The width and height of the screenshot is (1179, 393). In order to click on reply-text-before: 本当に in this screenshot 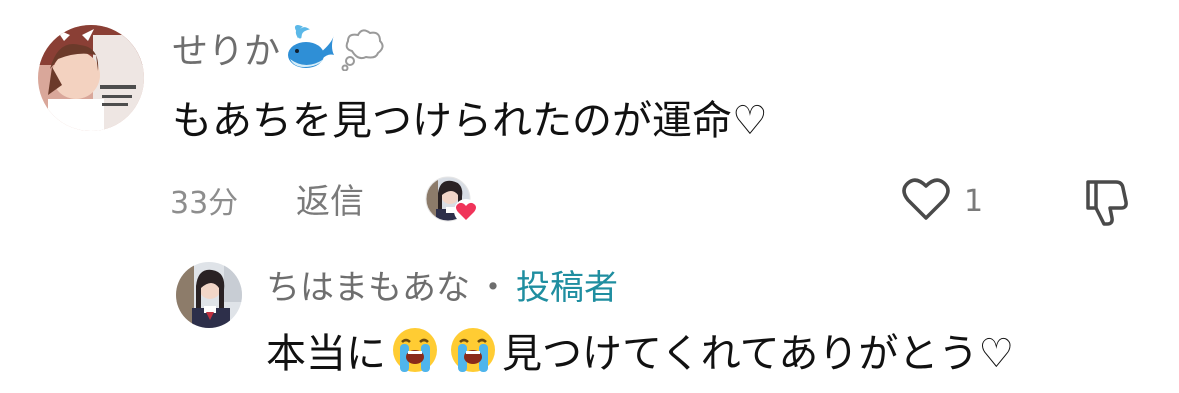, I will do `click(326, 354)`.